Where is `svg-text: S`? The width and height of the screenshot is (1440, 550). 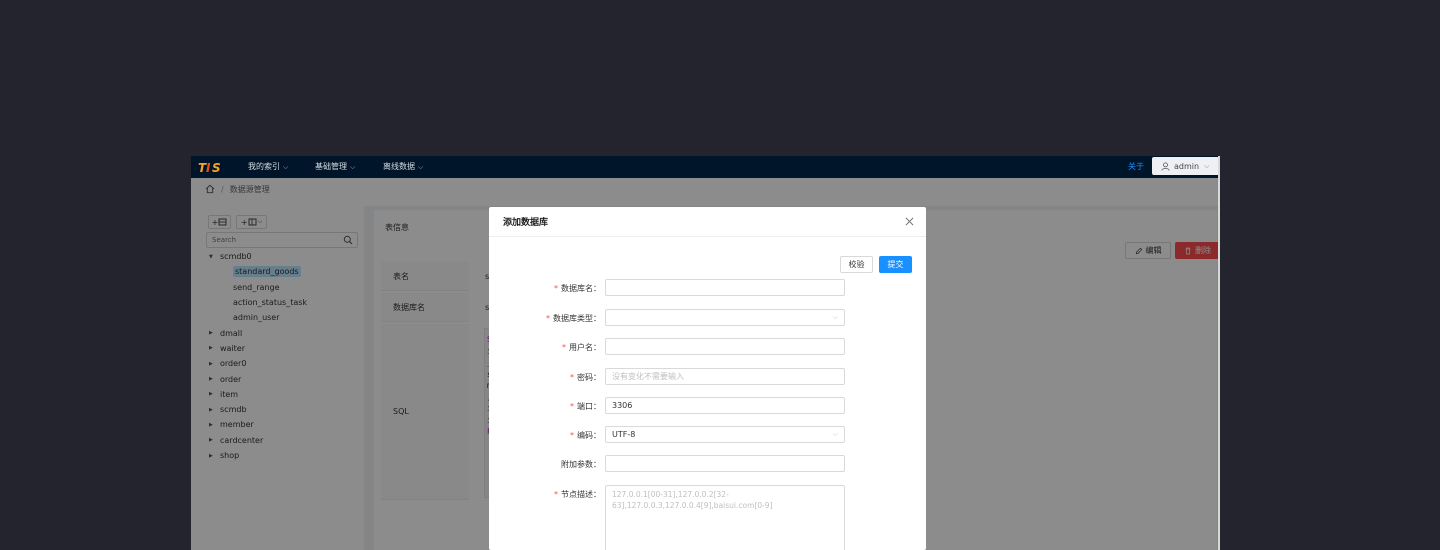 svg-text: S is located at coordinates (216, 168).